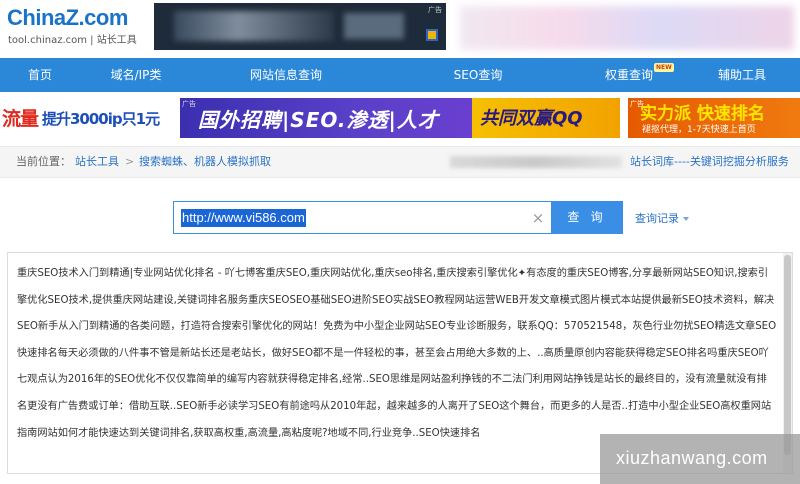 This screenshot has height=484, width=800. I want to click on nav-item-seo: SEO查询, so click(478, 75).